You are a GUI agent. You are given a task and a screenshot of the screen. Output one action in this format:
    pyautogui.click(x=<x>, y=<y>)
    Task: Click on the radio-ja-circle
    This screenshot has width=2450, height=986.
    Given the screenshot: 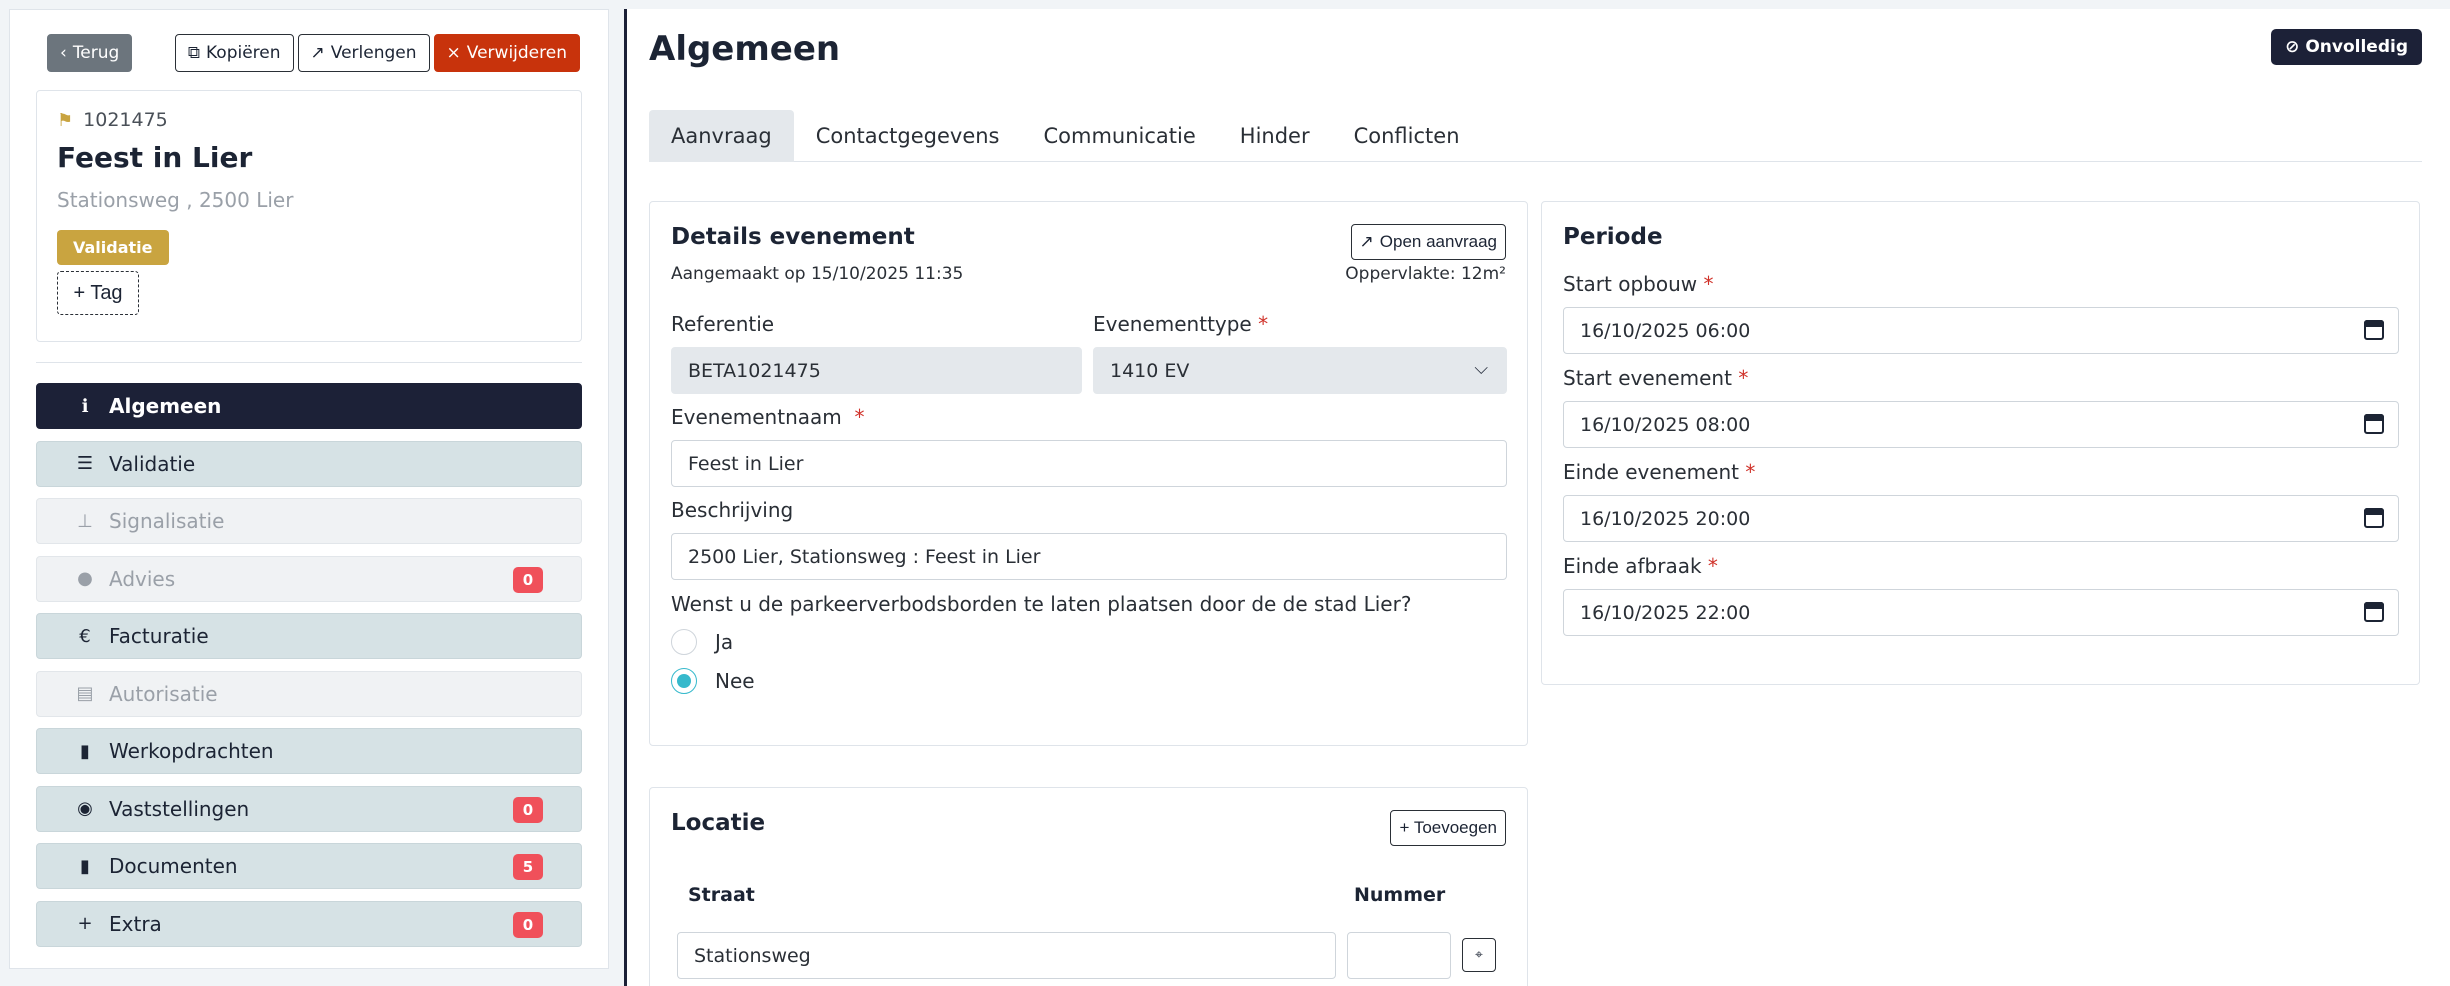 What is the action you would take?
    pyautogui.click(x=684, y=642)
    